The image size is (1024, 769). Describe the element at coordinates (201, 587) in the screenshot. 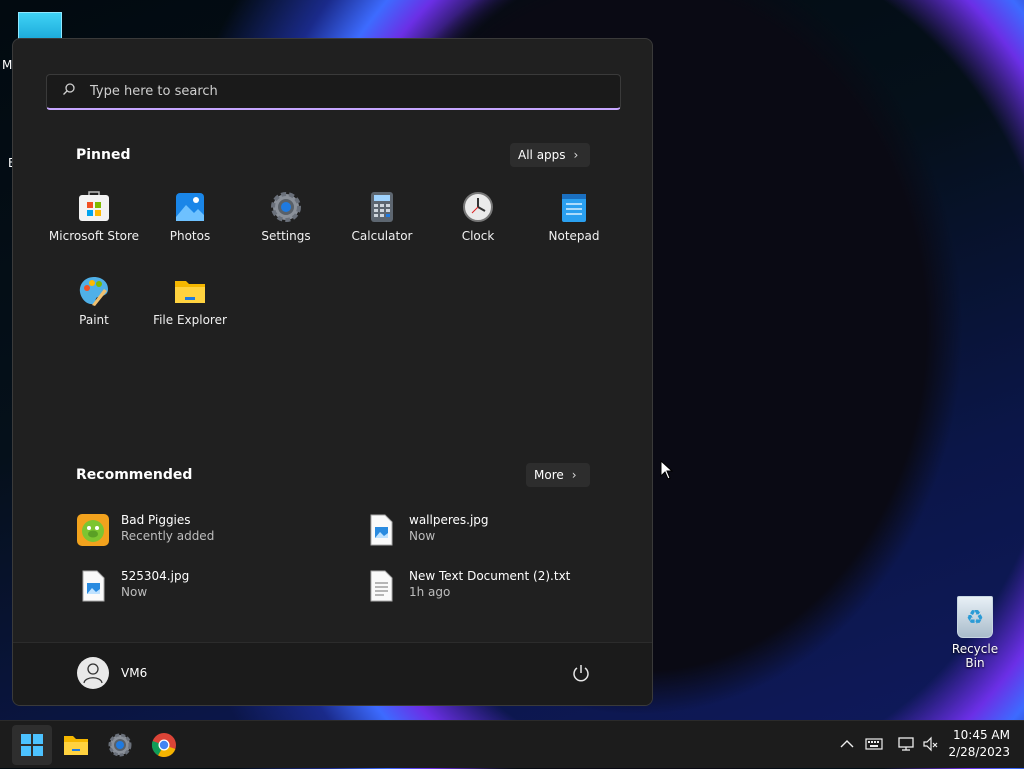

I see `recommended-item: 525304.jpg Now` at that location.